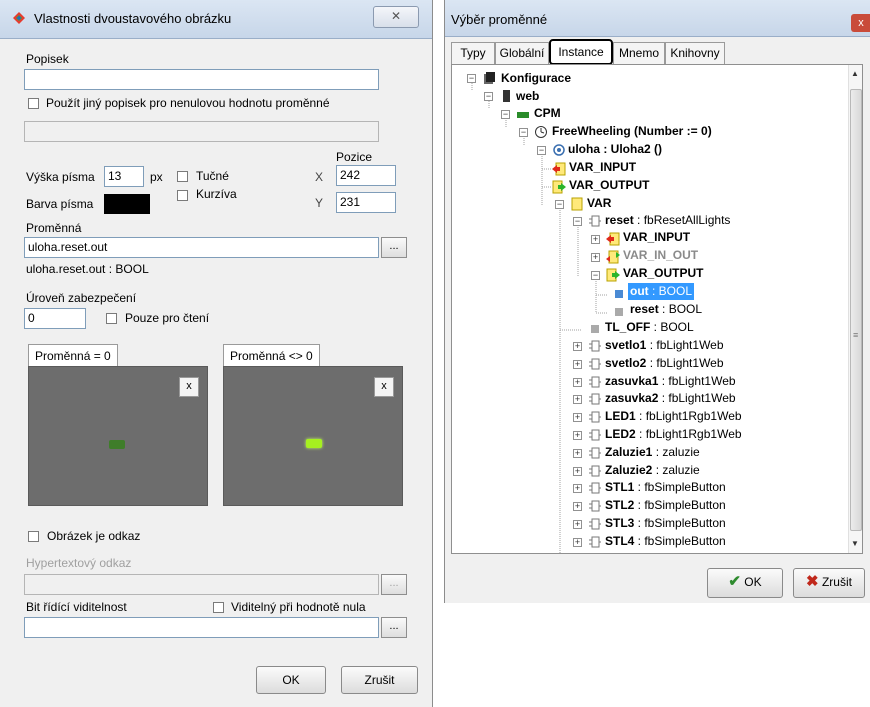 This screenshot has height=707, width=870. Describe the element at coordinates (855, 544) in the screenshot. I see `scroll-down-icon: ▼` at that location.